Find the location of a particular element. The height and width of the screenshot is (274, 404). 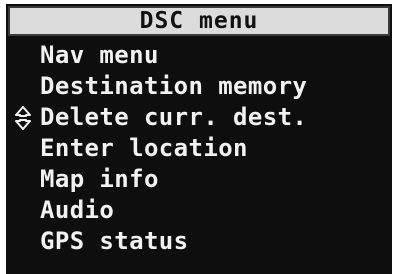

menu-item-destination-memory: Destination memory is located at coordinates (199, 86).